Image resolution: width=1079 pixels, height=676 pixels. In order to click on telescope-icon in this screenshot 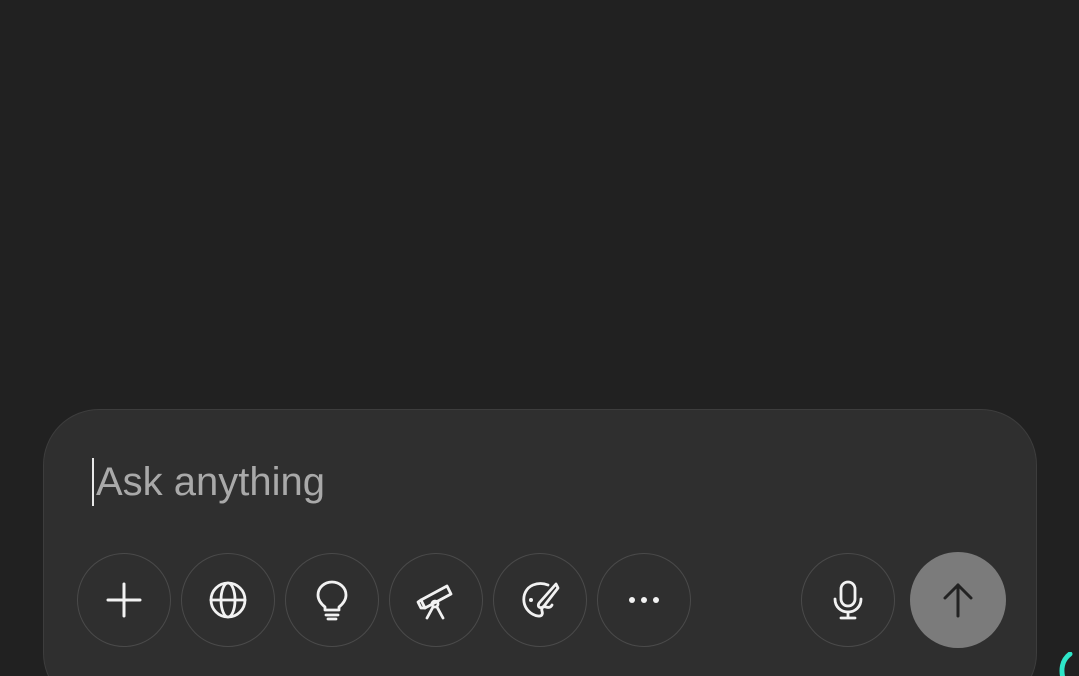, I will do `click(434, 602)`.